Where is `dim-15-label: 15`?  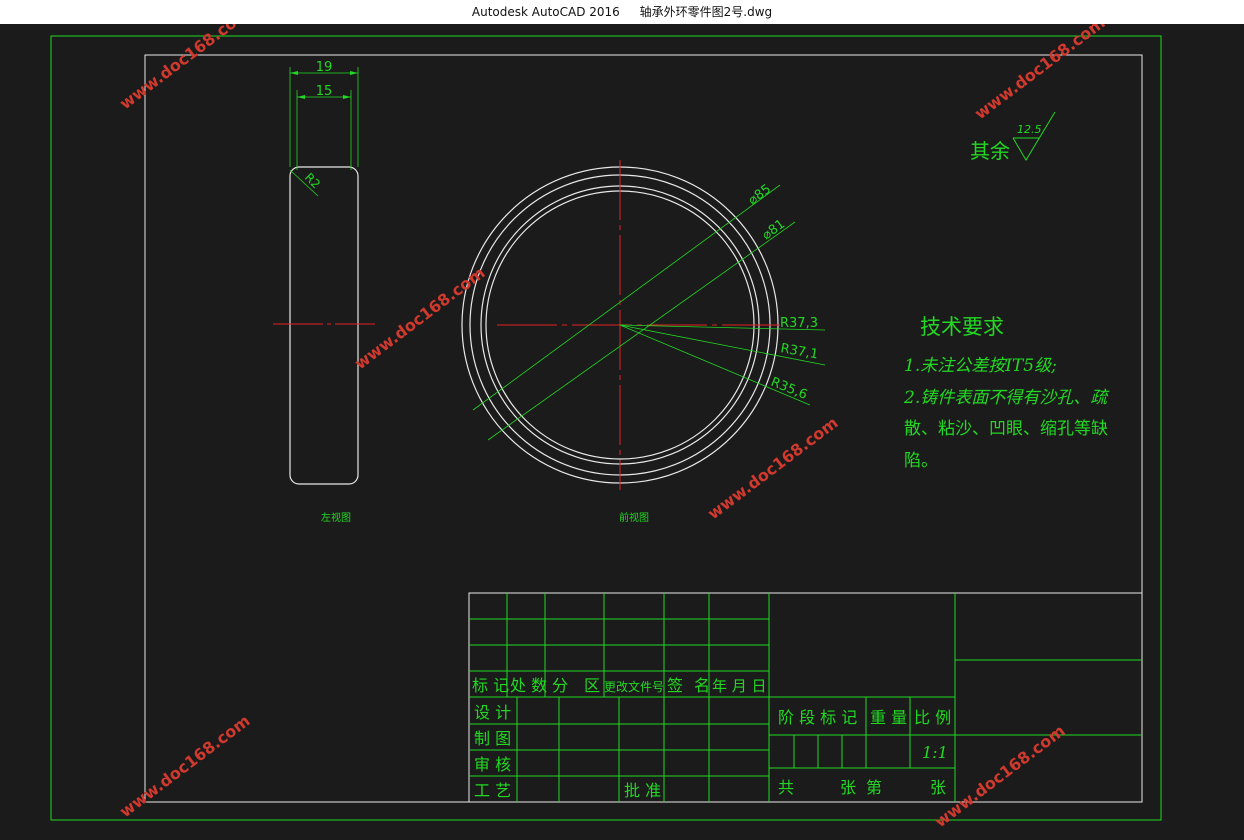
dim-15-label: 15 is located at coordinates (324, 91).